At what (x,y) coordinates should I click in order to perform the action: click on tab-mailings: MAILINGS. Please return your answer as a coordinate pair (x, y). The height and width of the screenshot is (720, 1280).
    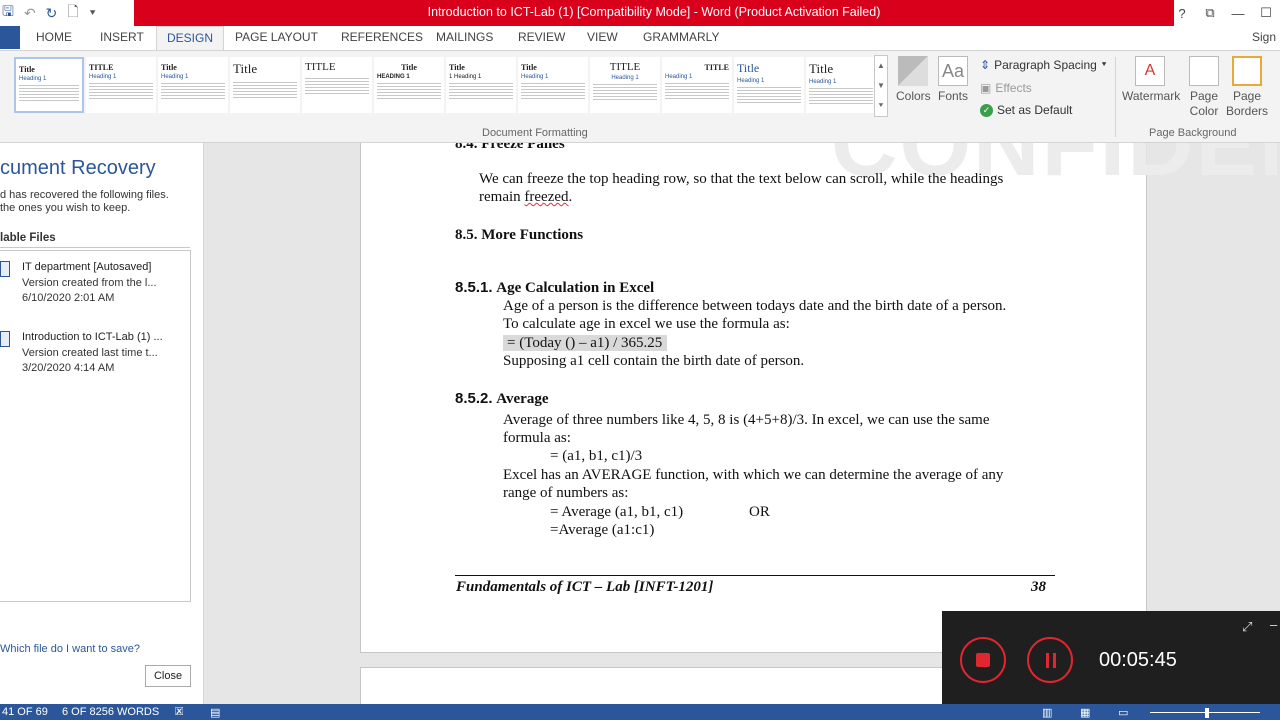
    Looking at the image, I should click on (464, 37).